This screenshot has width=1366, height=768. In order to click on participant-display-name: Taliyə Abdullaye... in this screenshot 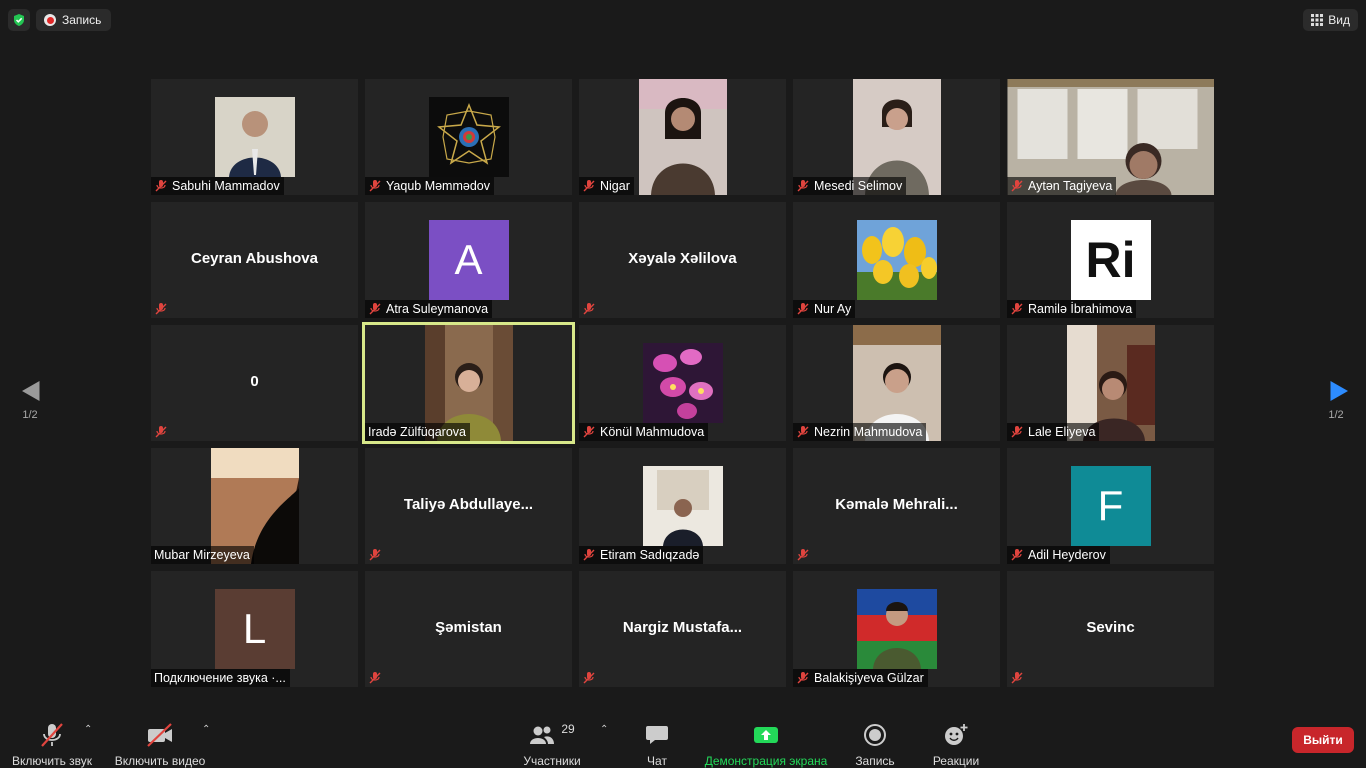, I will do `click(468, 504)`.